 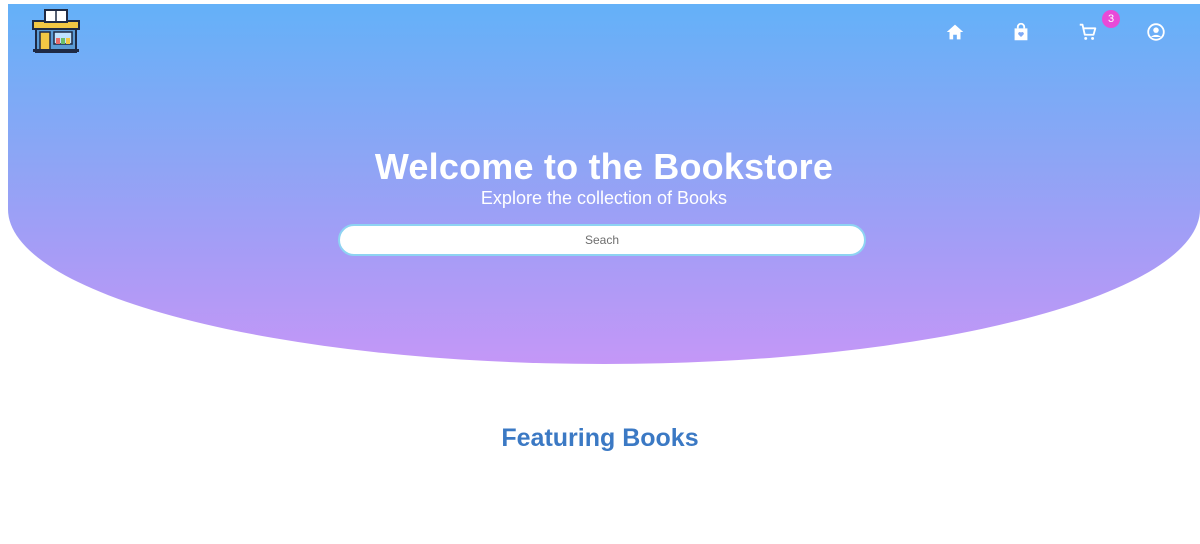 I want to click on featuring-books-heading: Featuring Books, so click(x=600, y=438).